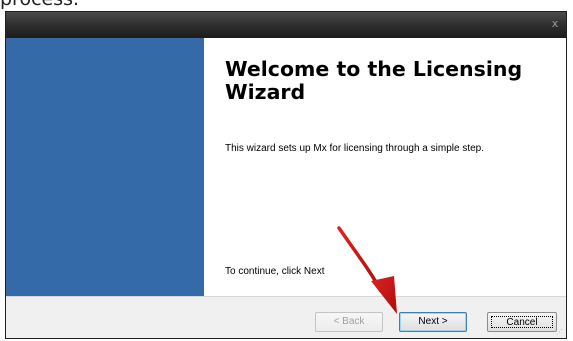 The width and height of the screenshot is (573, 341). What do you see at coordinates (374, 80) in the screenshot?
I see `wizard-title: Welcome to the Licensing Wizard` at bounding box center [374, 80].